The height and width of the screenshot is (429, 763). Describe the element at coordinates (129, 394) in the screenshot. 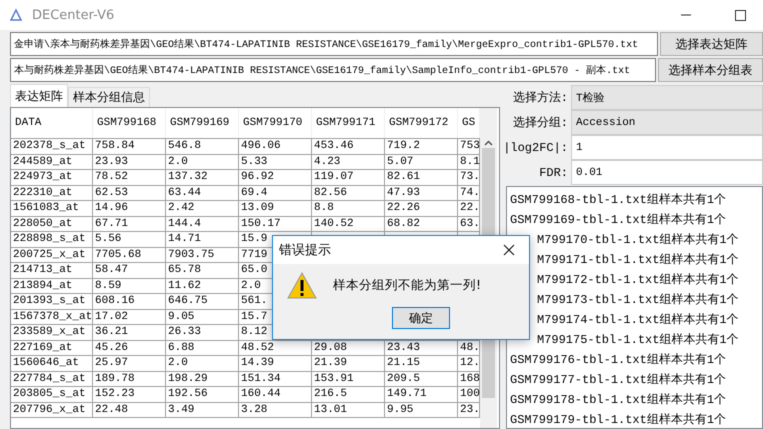

I see `table-cell: 152.23` at that location.